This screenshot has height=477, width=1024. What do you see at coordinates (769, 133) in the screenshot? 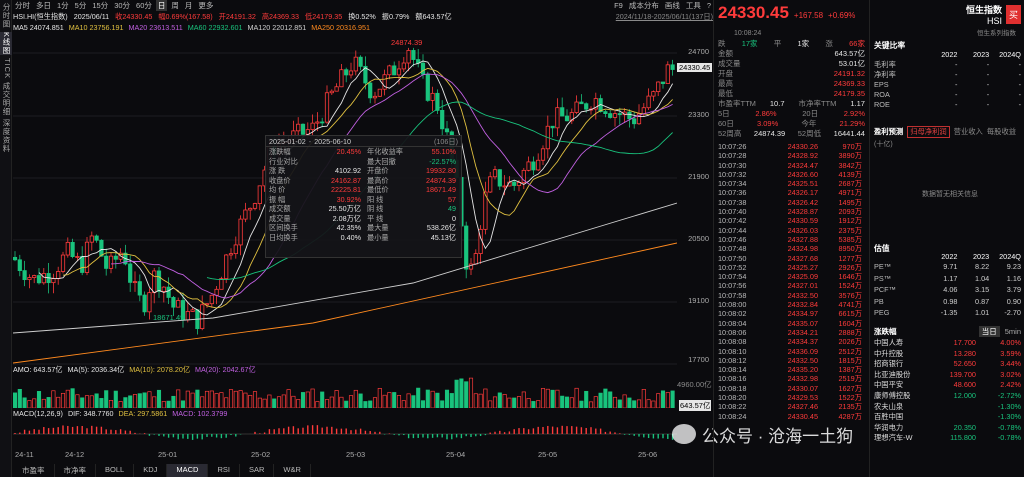
I see `perf-cell: 24874.39` at bounding box center [769, 133].